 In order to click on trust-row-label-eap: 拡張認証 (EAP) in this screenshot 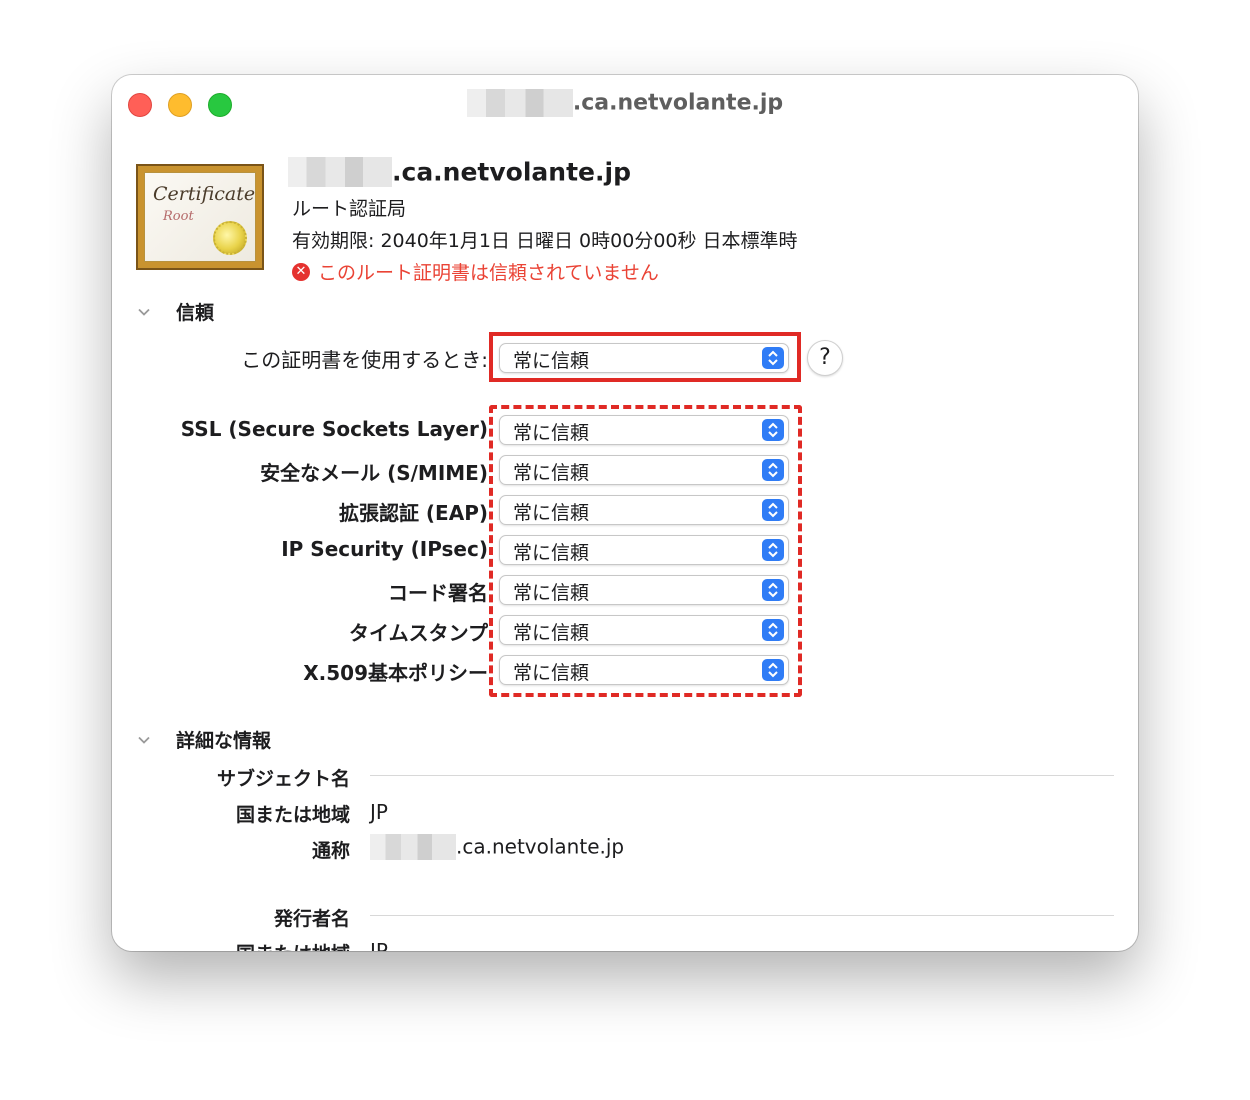, I will do `click(413, 513)`.